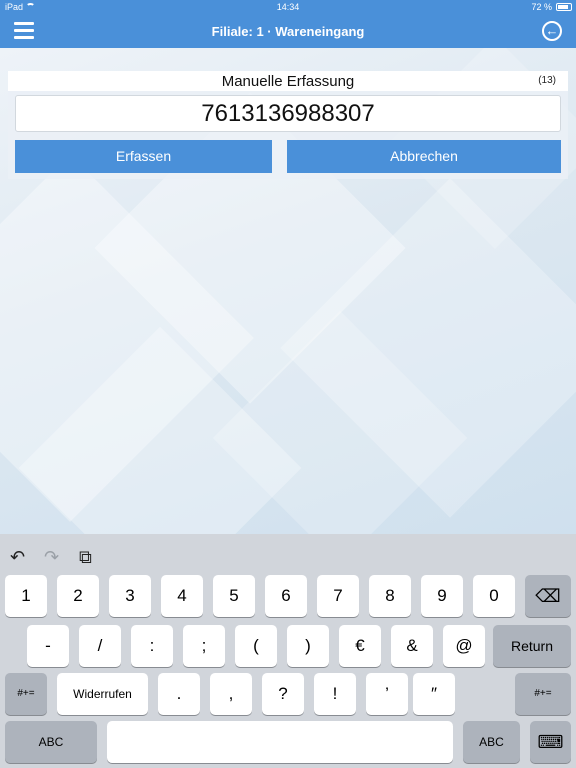 The height and width of the screenshot is (768, 576). I want to click on back-circle-icon: ←, so click(552, 31).